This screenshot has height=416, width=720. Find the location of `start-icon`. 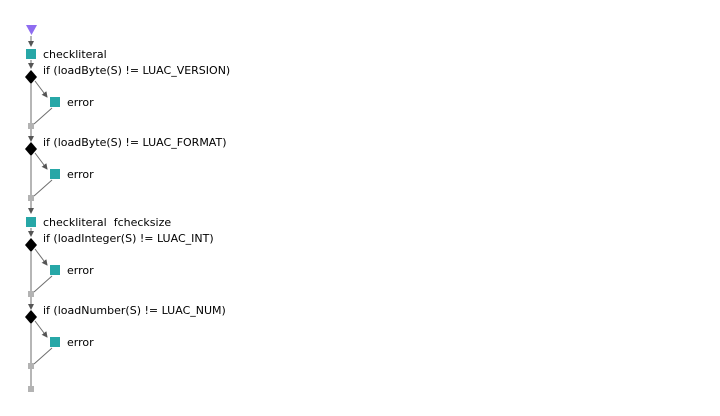

start-icon is located at coordinates (31, 30).